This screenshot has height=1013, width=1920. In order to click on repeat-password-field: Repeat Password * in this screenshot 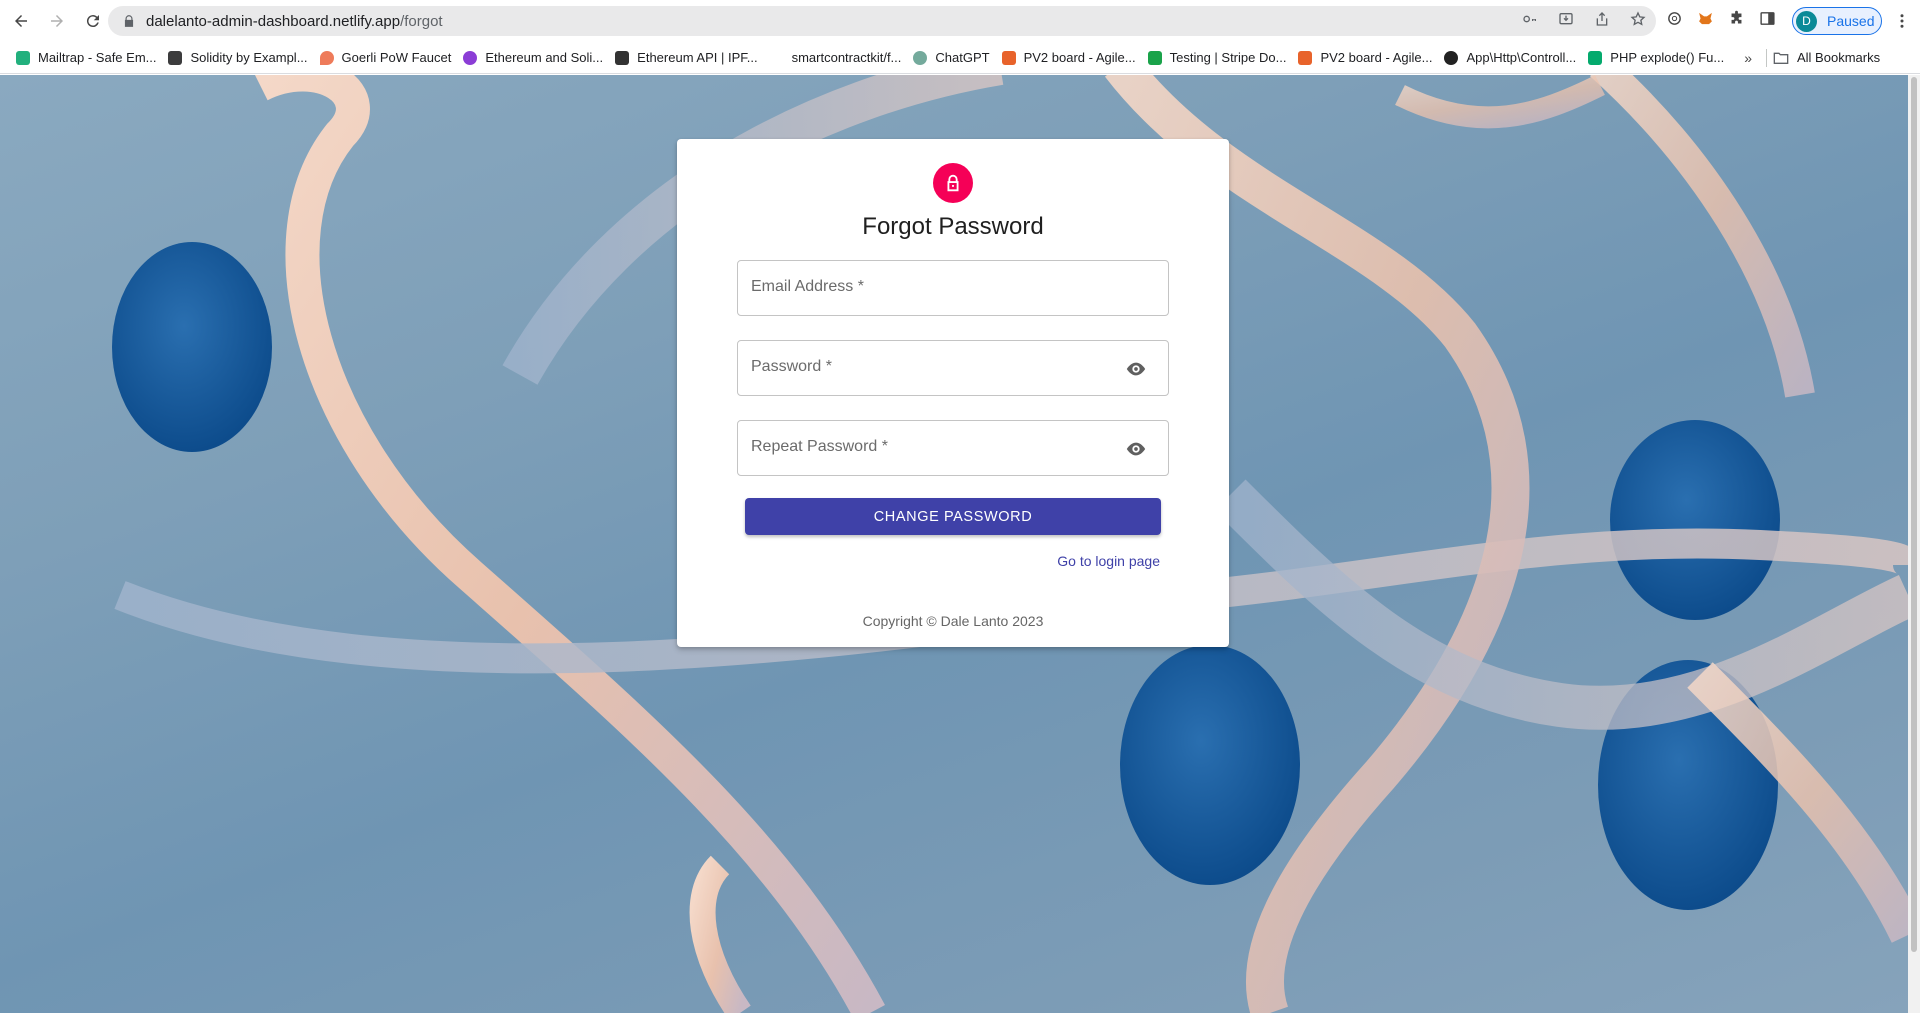, I will do `click(953, 448)`.